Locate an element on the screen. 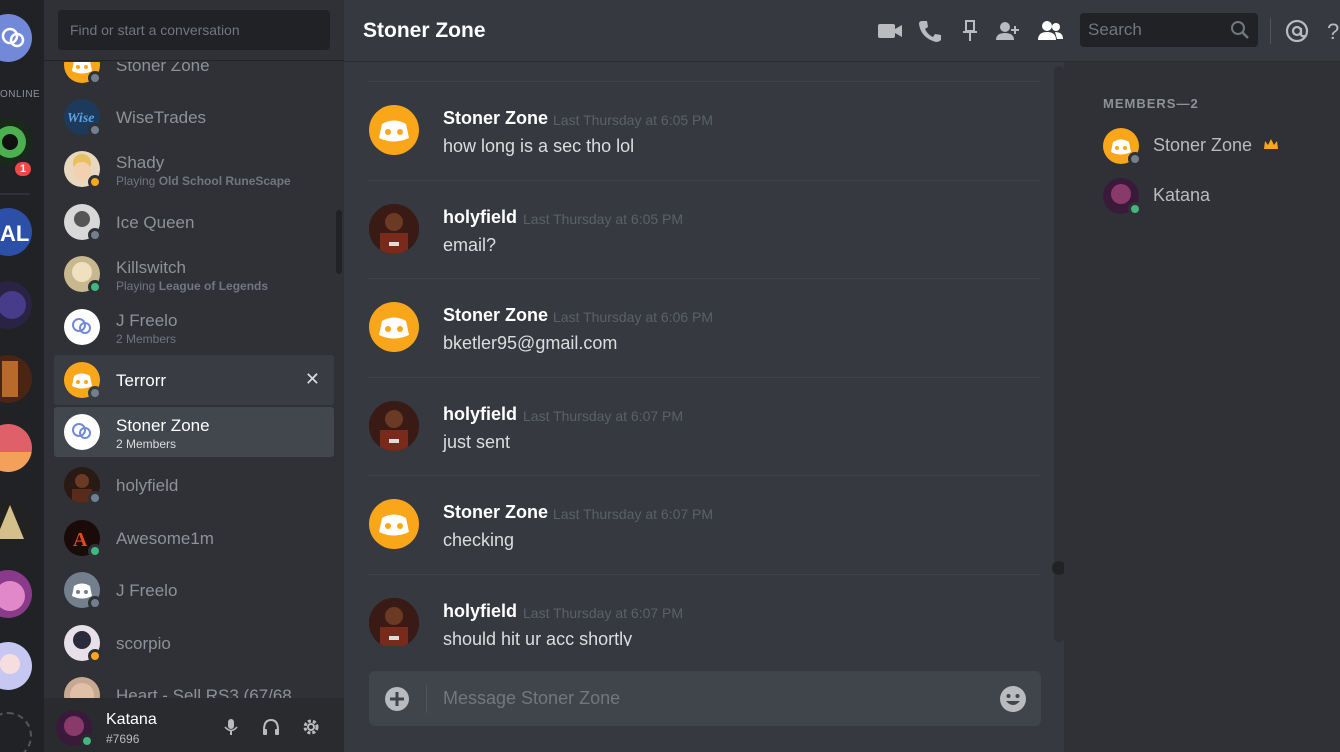 This screenshot has width=1340, height=752. server-icon-purple is located at coordinates (16, 305).